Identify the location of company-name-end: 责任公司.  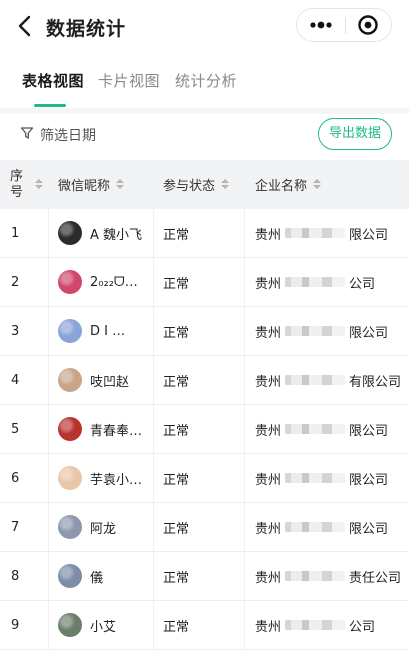
(375, 578).